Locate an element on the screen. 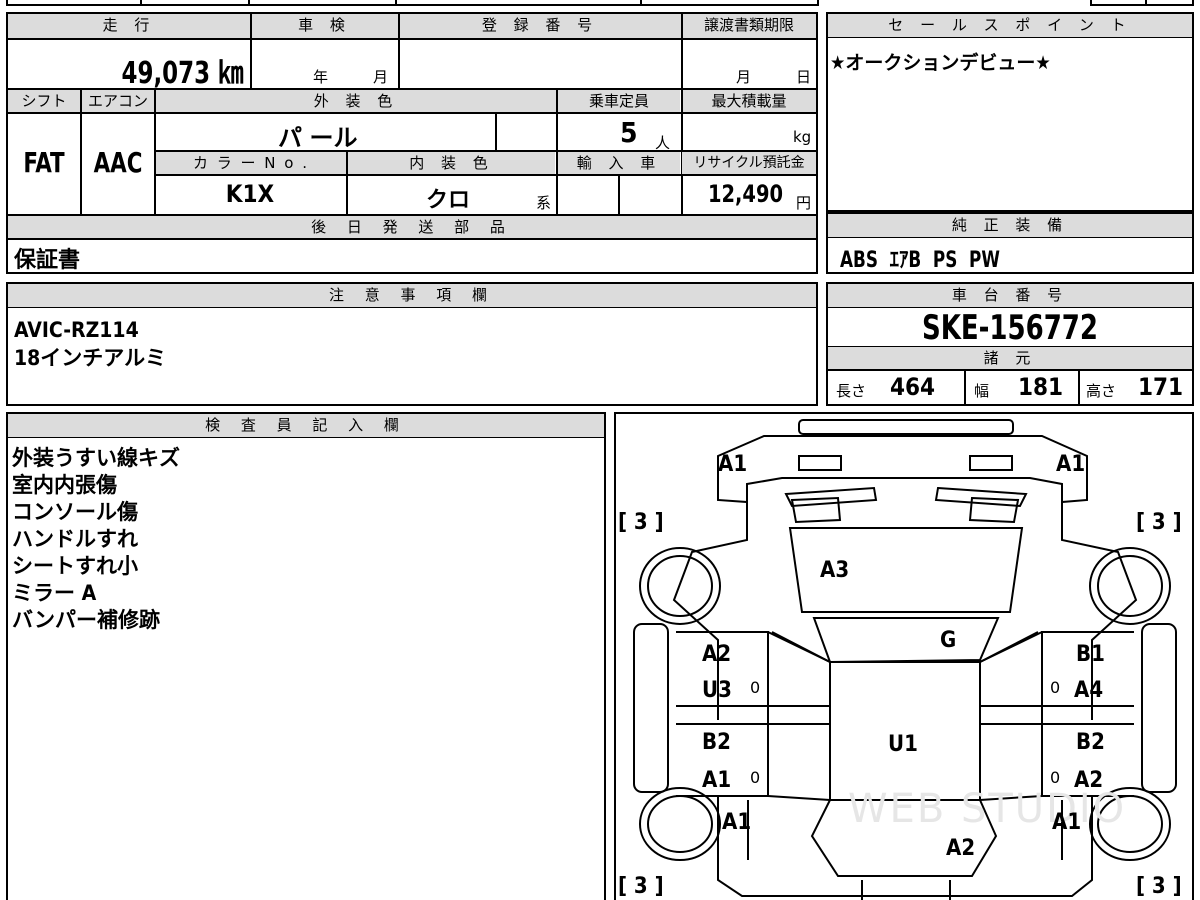 The image size is (1200, 900). rear-right-door-mark: 0 is located at coordinates (1055, 777).